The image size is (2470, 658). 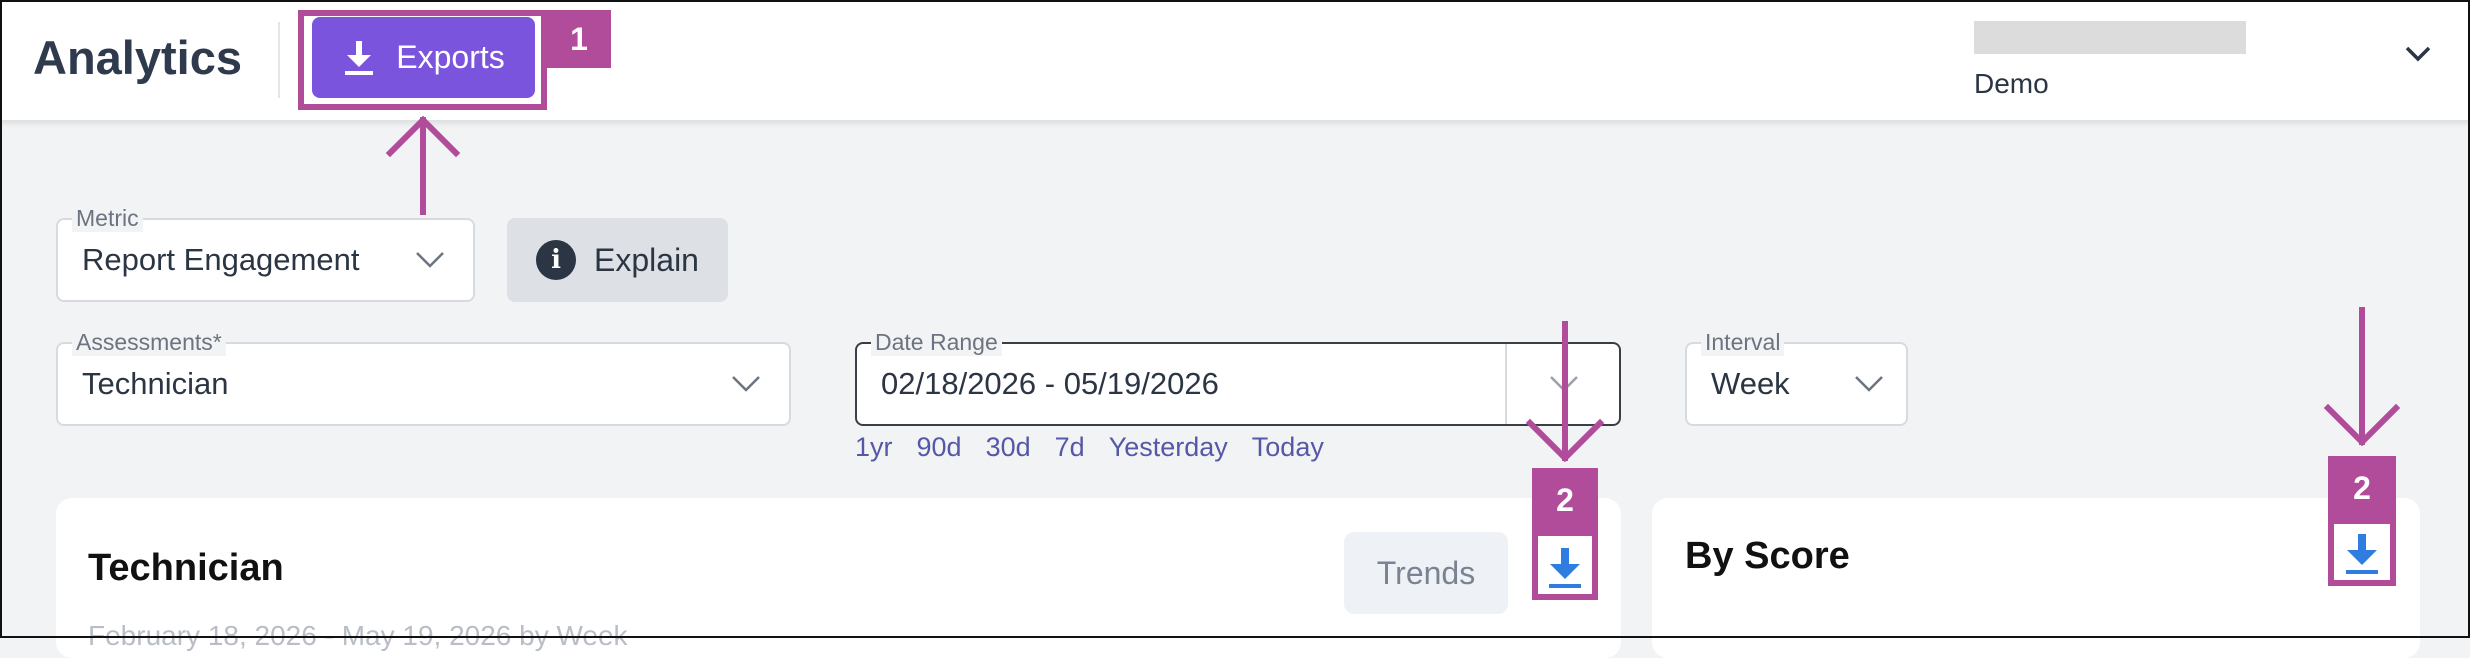 I want to click on user-redacted-bar, so click(x=2110, y=37).